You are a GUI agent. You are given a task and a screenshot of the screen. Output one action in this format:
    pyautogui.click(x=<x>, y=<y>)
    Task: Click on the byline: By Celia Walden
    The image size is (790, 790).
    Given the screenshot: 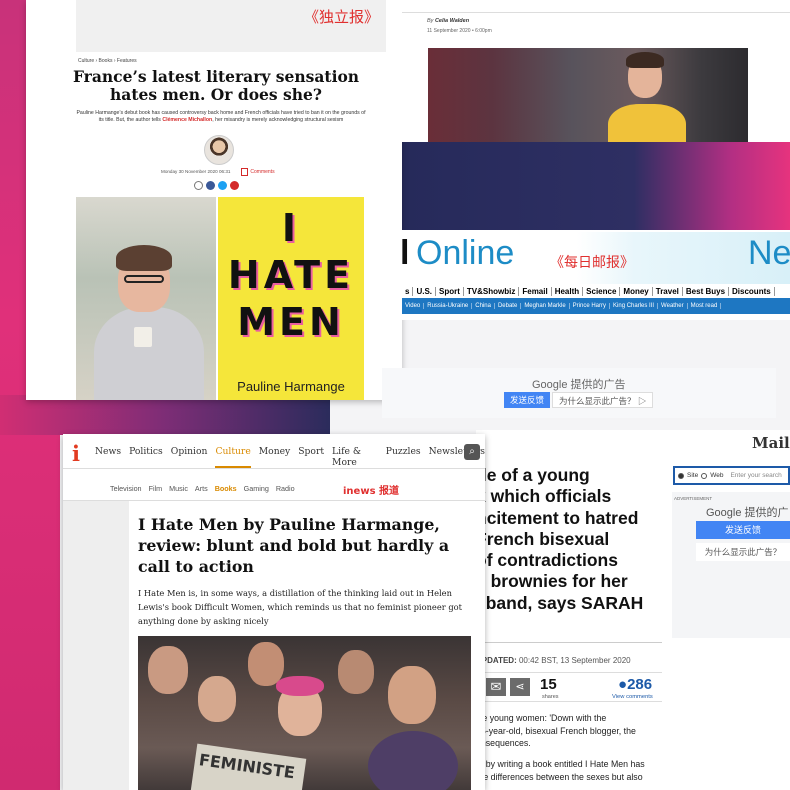 What is the action you would take?
    pyautogui.click(x=448, y=21)
    